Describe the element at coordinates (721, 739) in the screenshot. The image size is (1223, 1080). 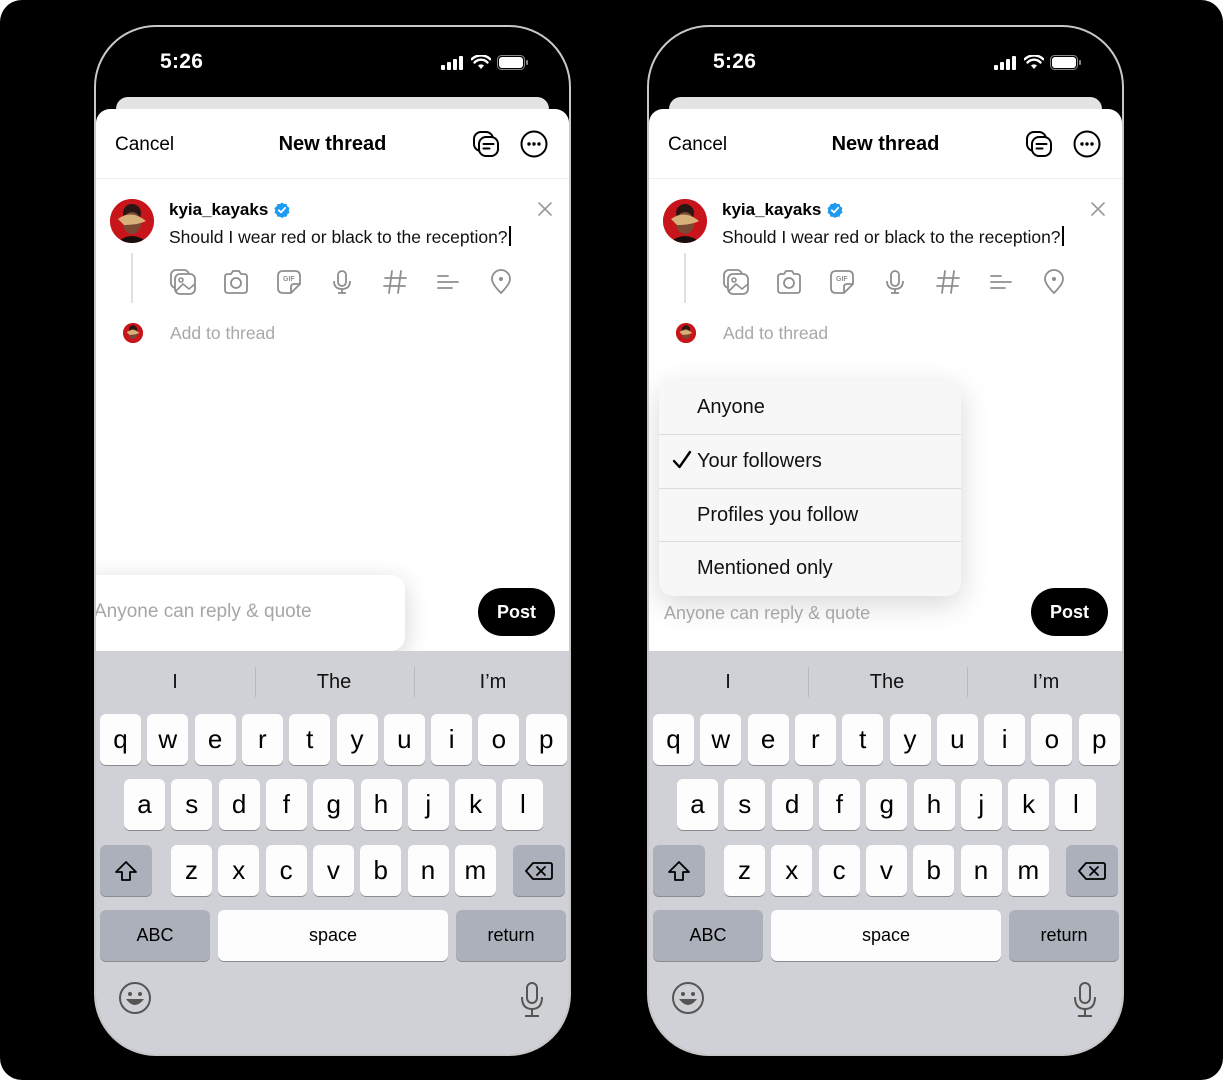
I see `key-w: w` at that location.